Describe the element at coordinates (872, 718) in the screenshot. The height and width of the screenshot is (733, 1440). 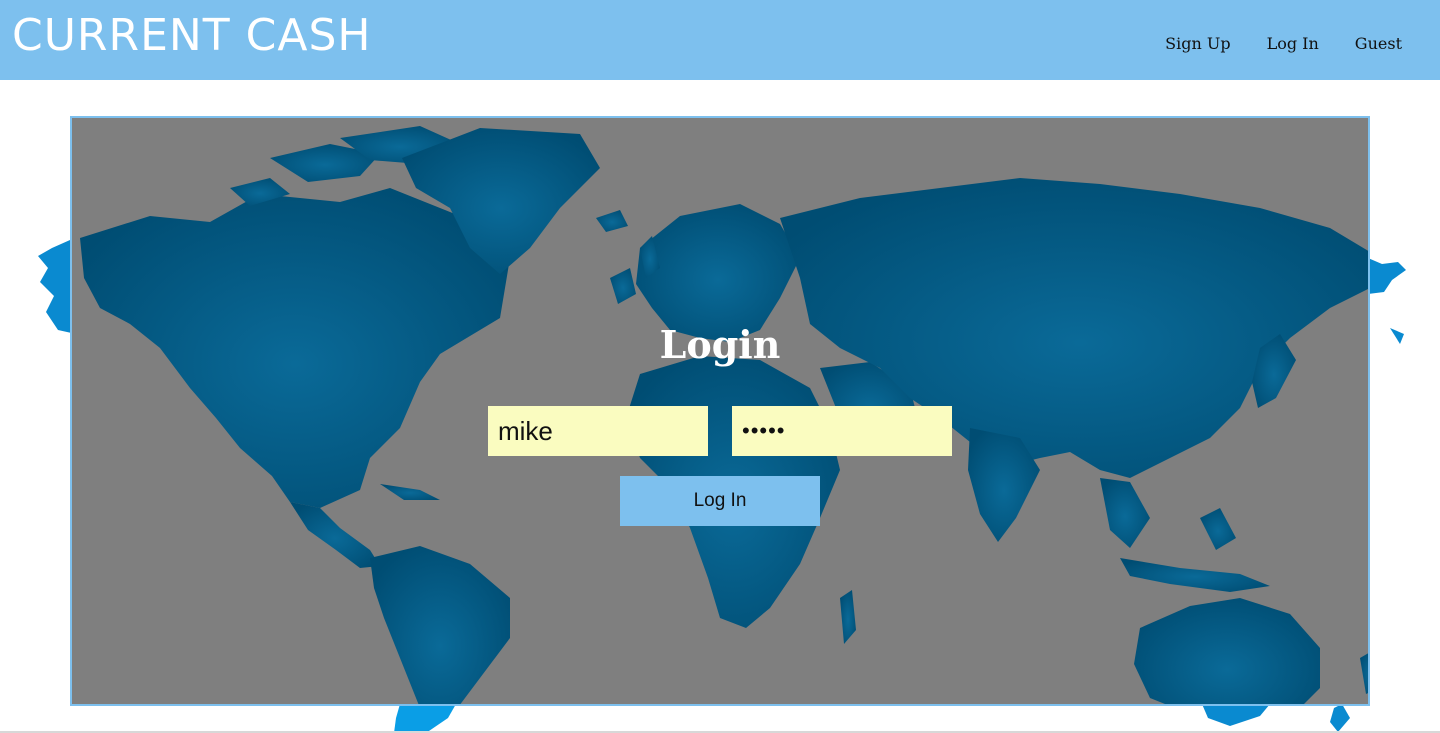
I see `map-bleed-bottom` at that location.